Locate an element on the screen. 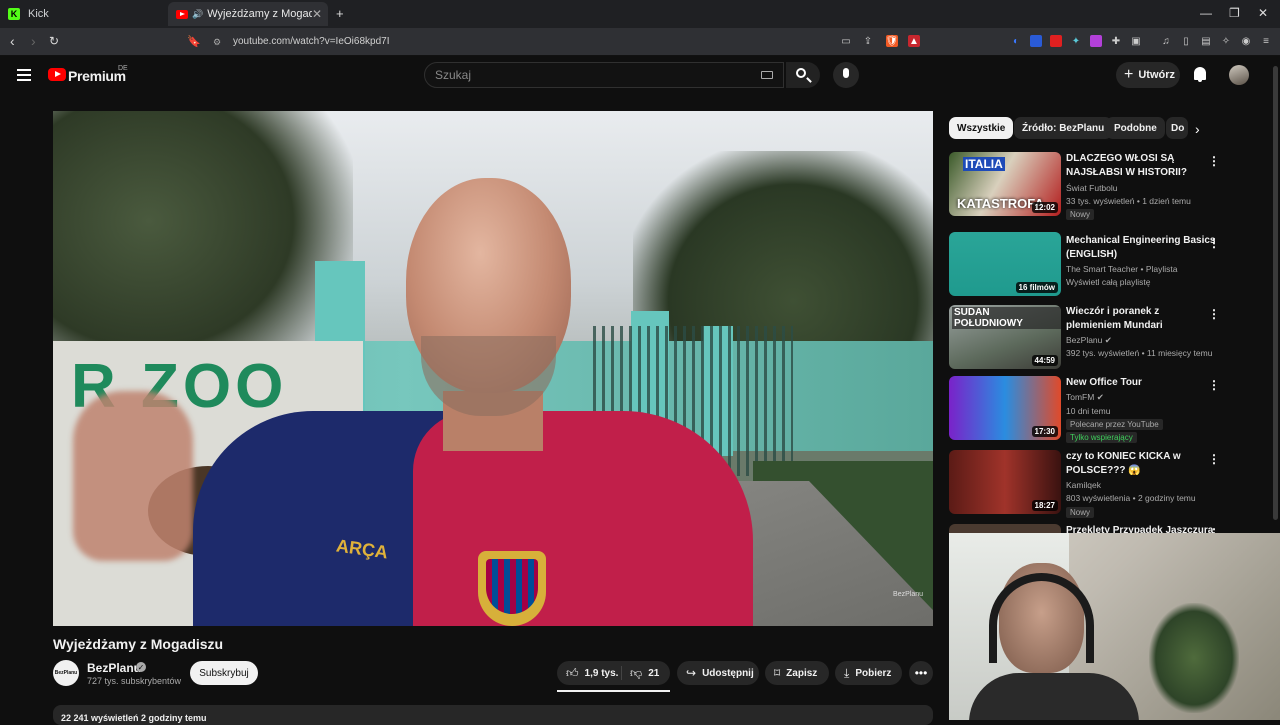 The height and width of the screenshot is (725, 1280). bookmark-icon: 🔖 is located at coordinates (194, 41).